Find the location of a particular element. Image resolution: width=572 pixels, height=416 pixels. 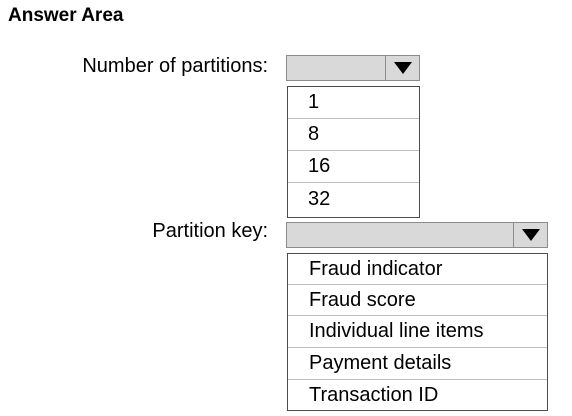

partition-key-option-individual-line-items: Individual line items is located at coordinates (417, 332).